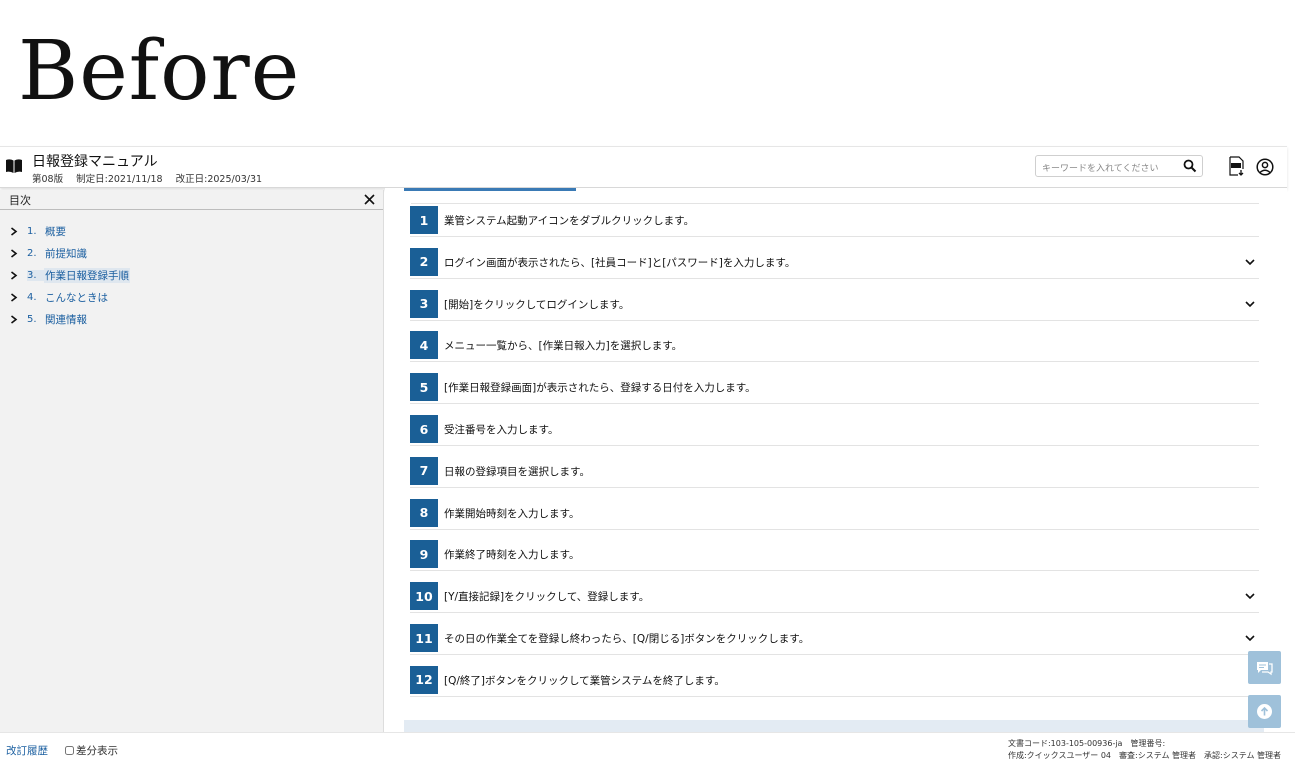 Image resolution: width=1295 pixels, height=765 pixels. What do you see at coordinates (569, 221) in the screenshot?
I see `step-text: 業管システム起動アイコンをダブルクリックします。` at bounding box center [569, 221].